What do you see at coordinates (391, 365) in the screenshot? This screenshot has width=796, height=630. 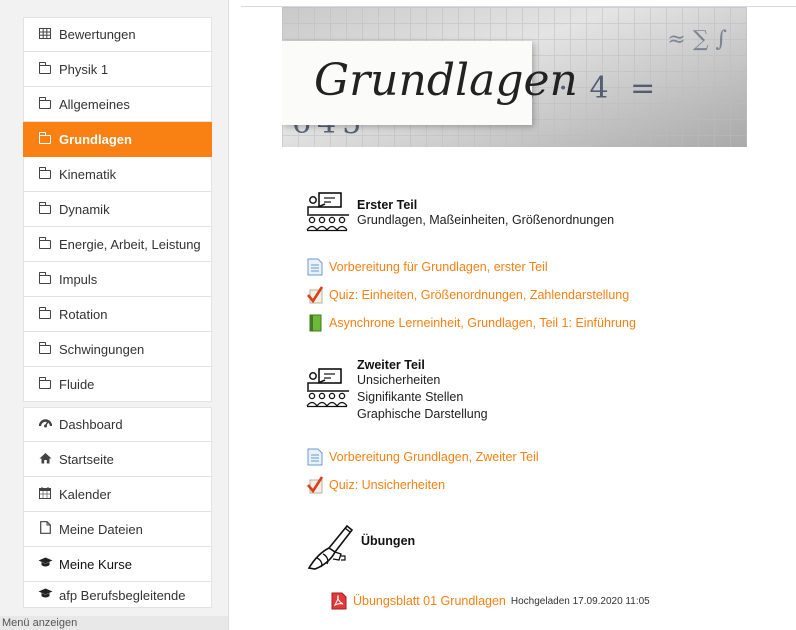 I see `section-title: Zweiter Teil` at bounding box center [391, 365].